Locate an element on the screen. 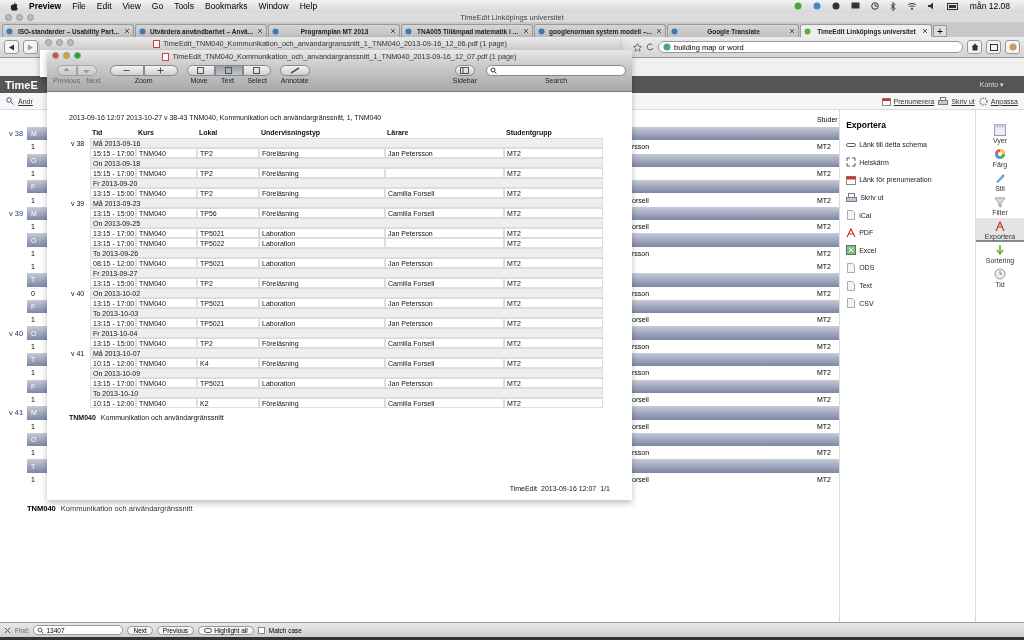 The image size is (1024, 640). menu-item: File is located at coordinates (79, 6).